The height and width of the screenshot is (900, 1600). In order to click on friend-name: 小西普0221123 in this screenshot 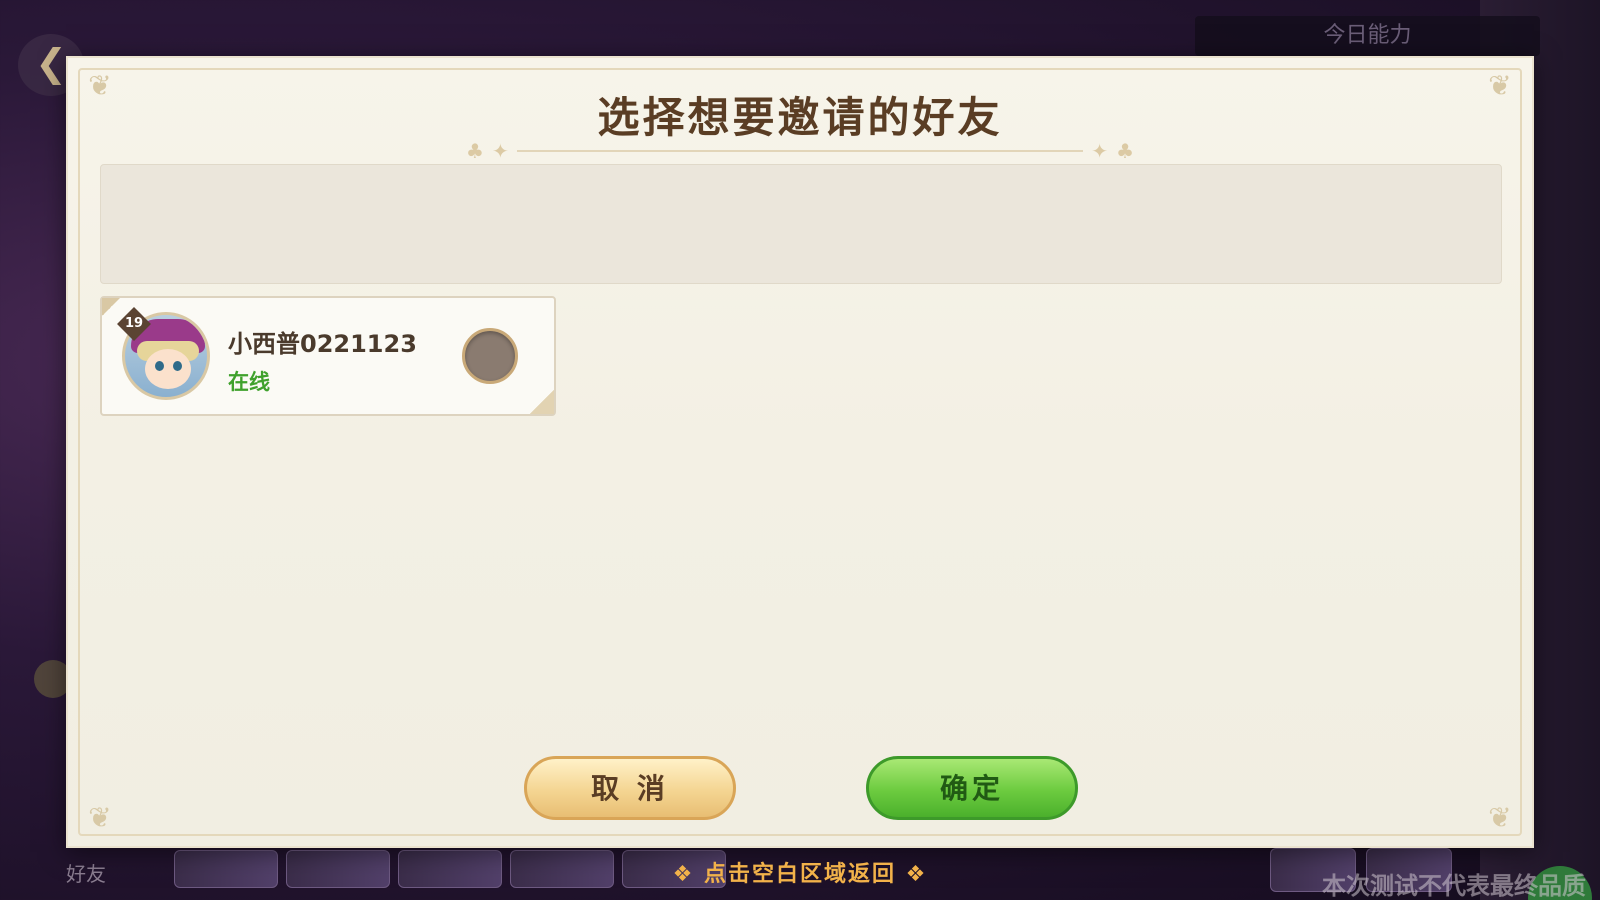, I will do `click(322, 344)`.